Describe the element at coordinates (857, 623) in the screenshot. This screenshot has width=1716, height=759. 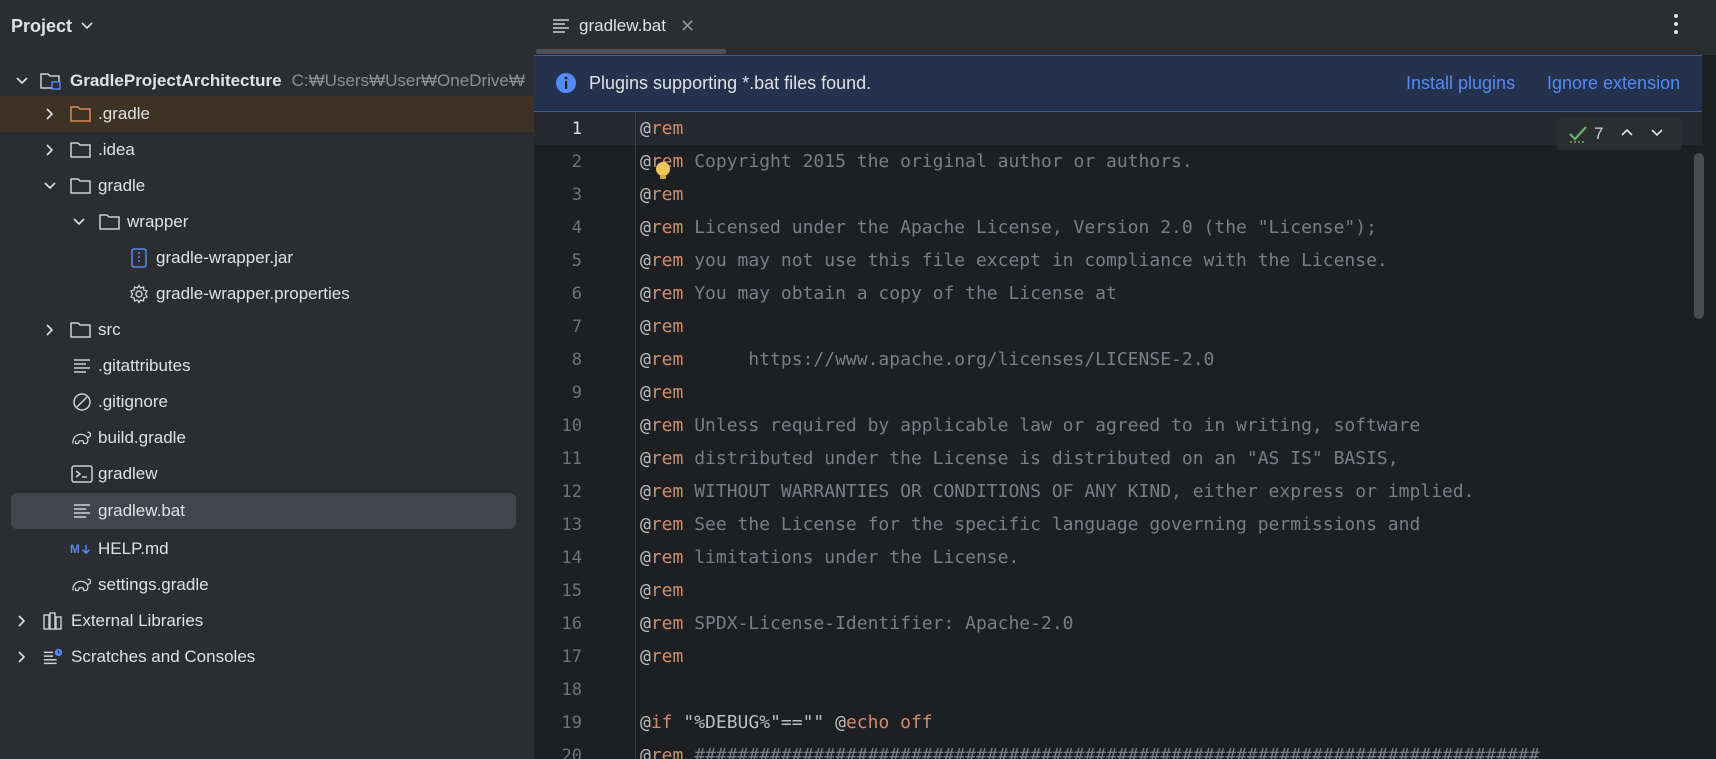
I see `code-text: @rem SPDX-License-Identifier: Apache-2.0` at that location.